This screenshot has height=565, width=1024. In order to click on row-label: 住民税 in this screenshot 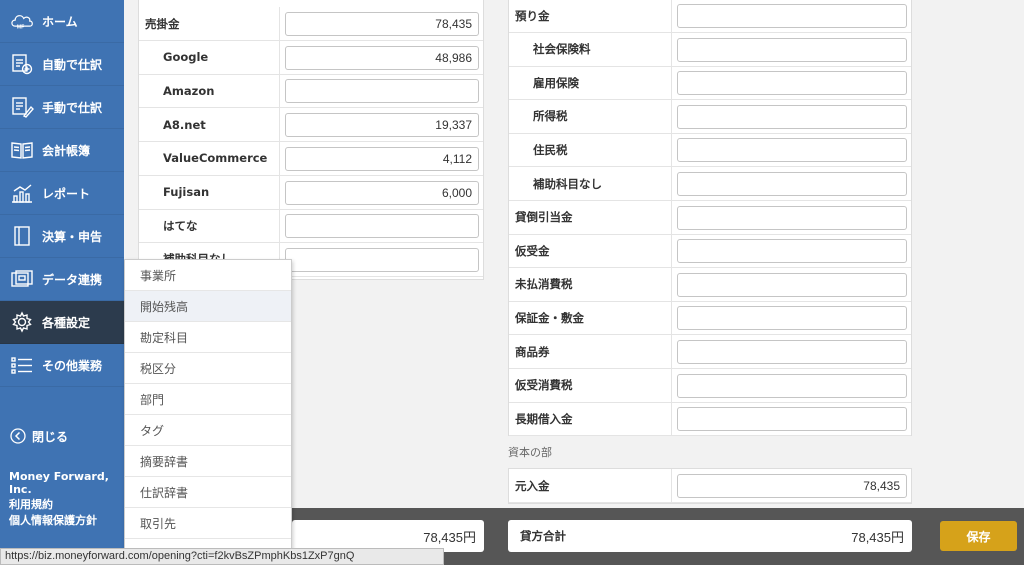, I will do `click(550, 149)`.